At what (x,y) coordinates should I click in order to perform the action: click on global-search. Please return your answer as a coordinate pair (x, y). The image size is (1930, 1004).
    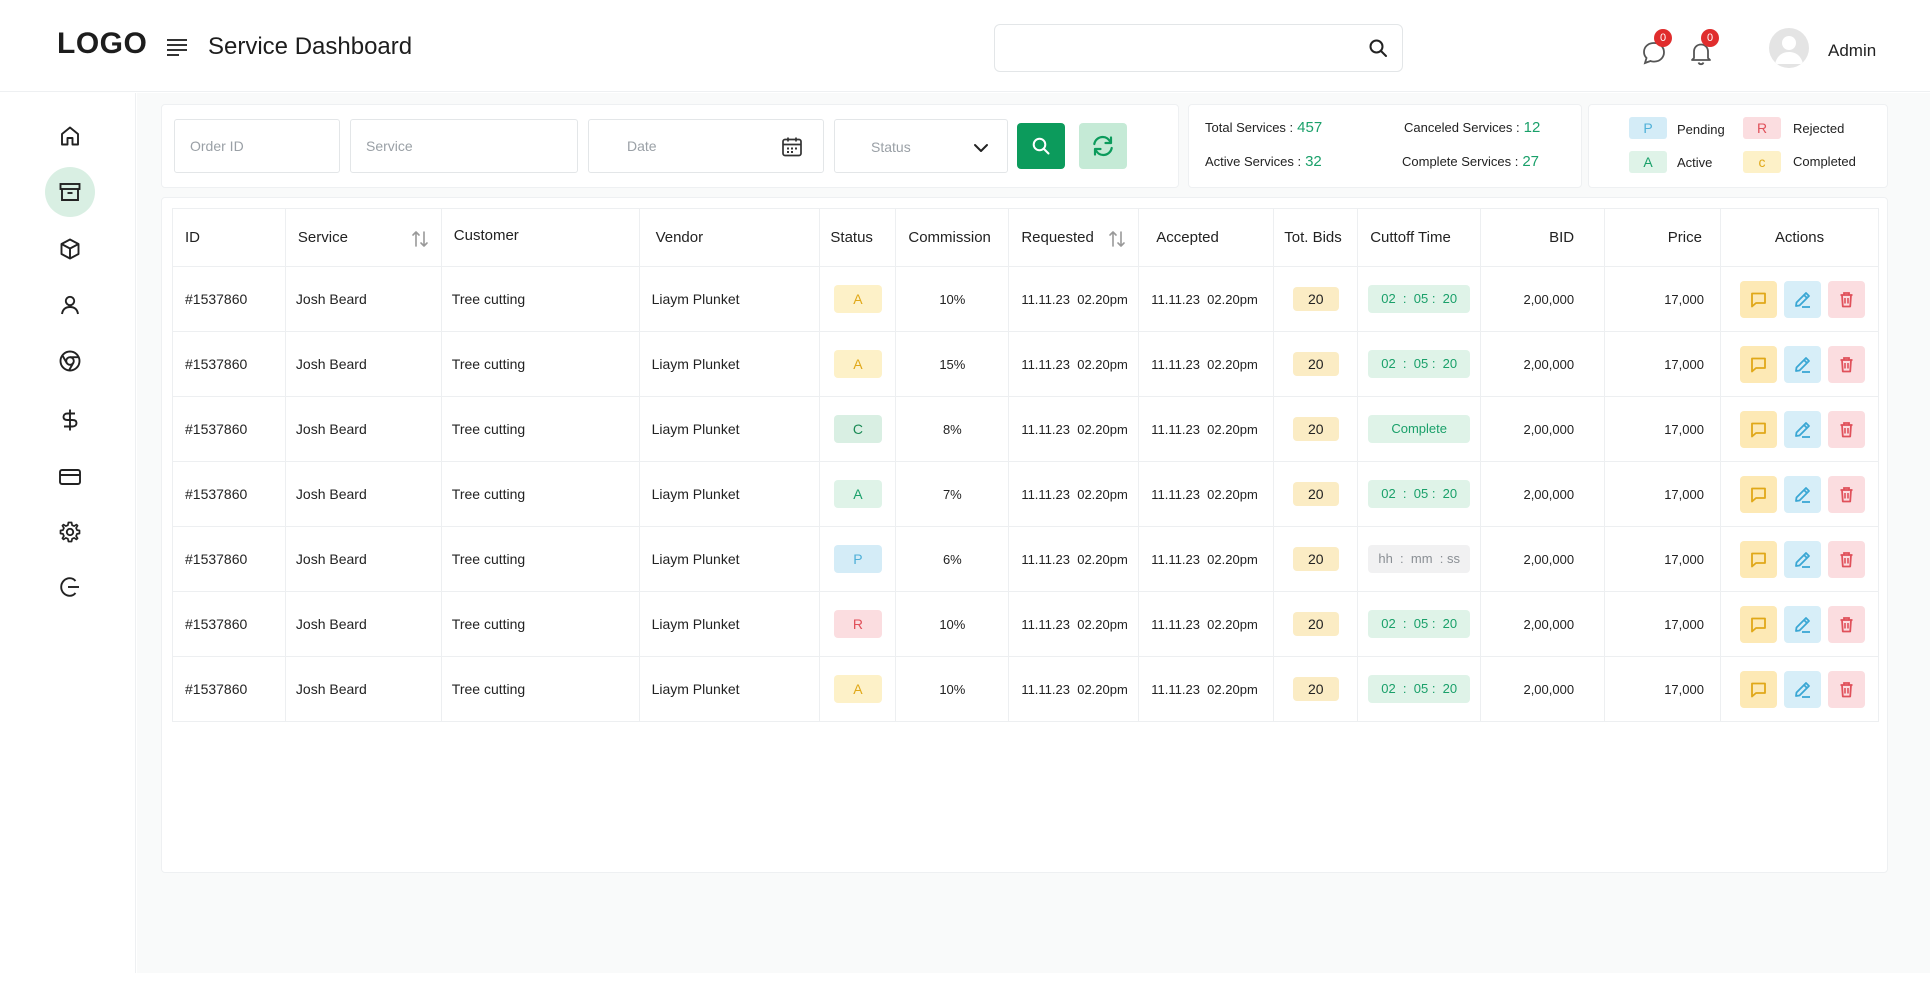
    Looking at the image, I should click on (1198, 48).